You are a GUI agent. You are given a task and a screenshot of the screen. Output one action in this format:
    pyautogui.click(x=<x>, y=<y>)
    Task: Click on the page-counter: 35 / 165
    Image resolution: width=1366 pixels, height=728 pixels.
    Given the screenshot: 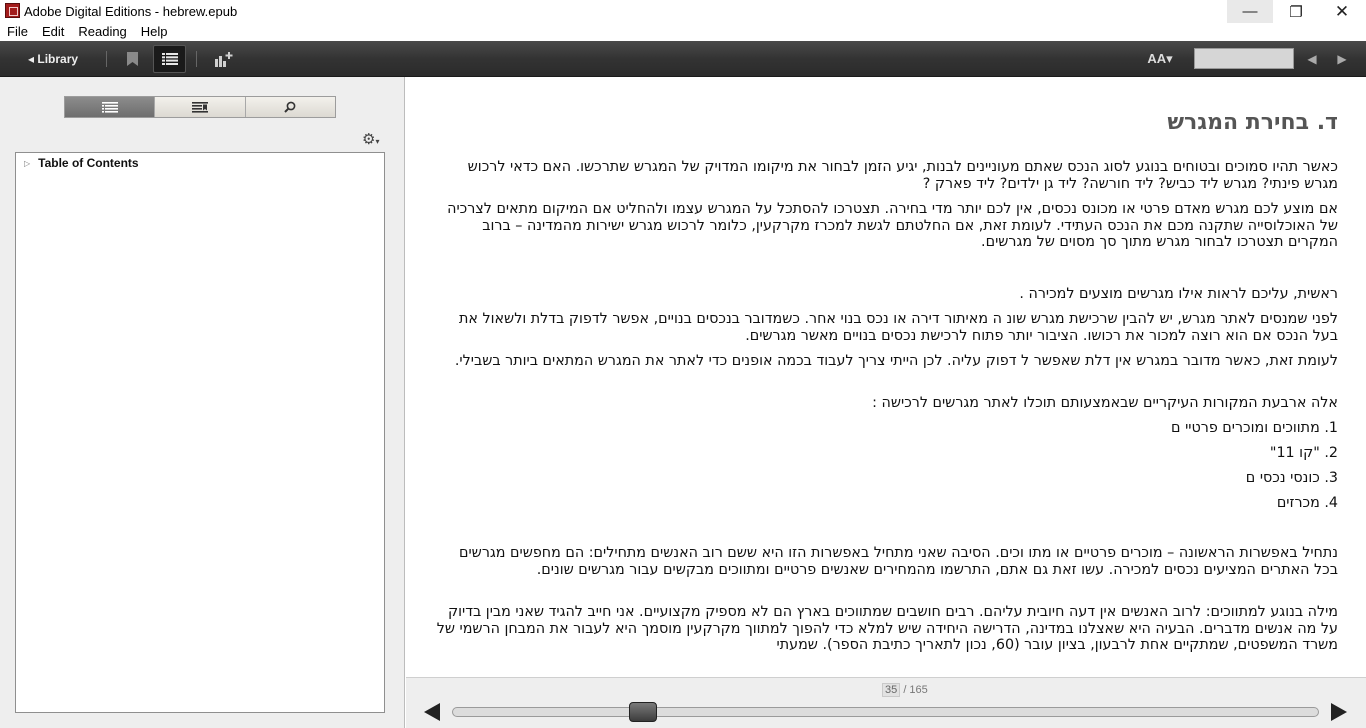 What is the action you would take?
    pyautogui.click(x=905, y=690)
    